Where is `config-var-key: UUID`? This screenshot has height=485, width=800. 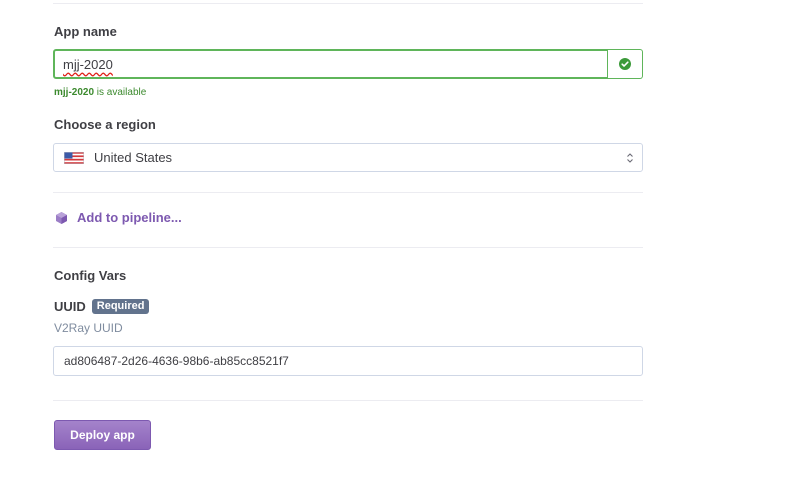
config-var-key: UUID is located at coordinates (70, 306).